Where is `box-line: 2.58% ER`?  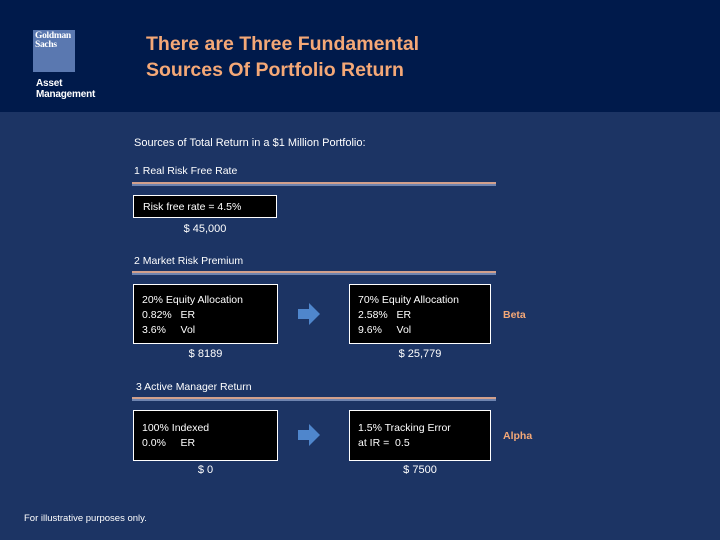
box-line: 2.58% ER is located at coordinates (385, 315).